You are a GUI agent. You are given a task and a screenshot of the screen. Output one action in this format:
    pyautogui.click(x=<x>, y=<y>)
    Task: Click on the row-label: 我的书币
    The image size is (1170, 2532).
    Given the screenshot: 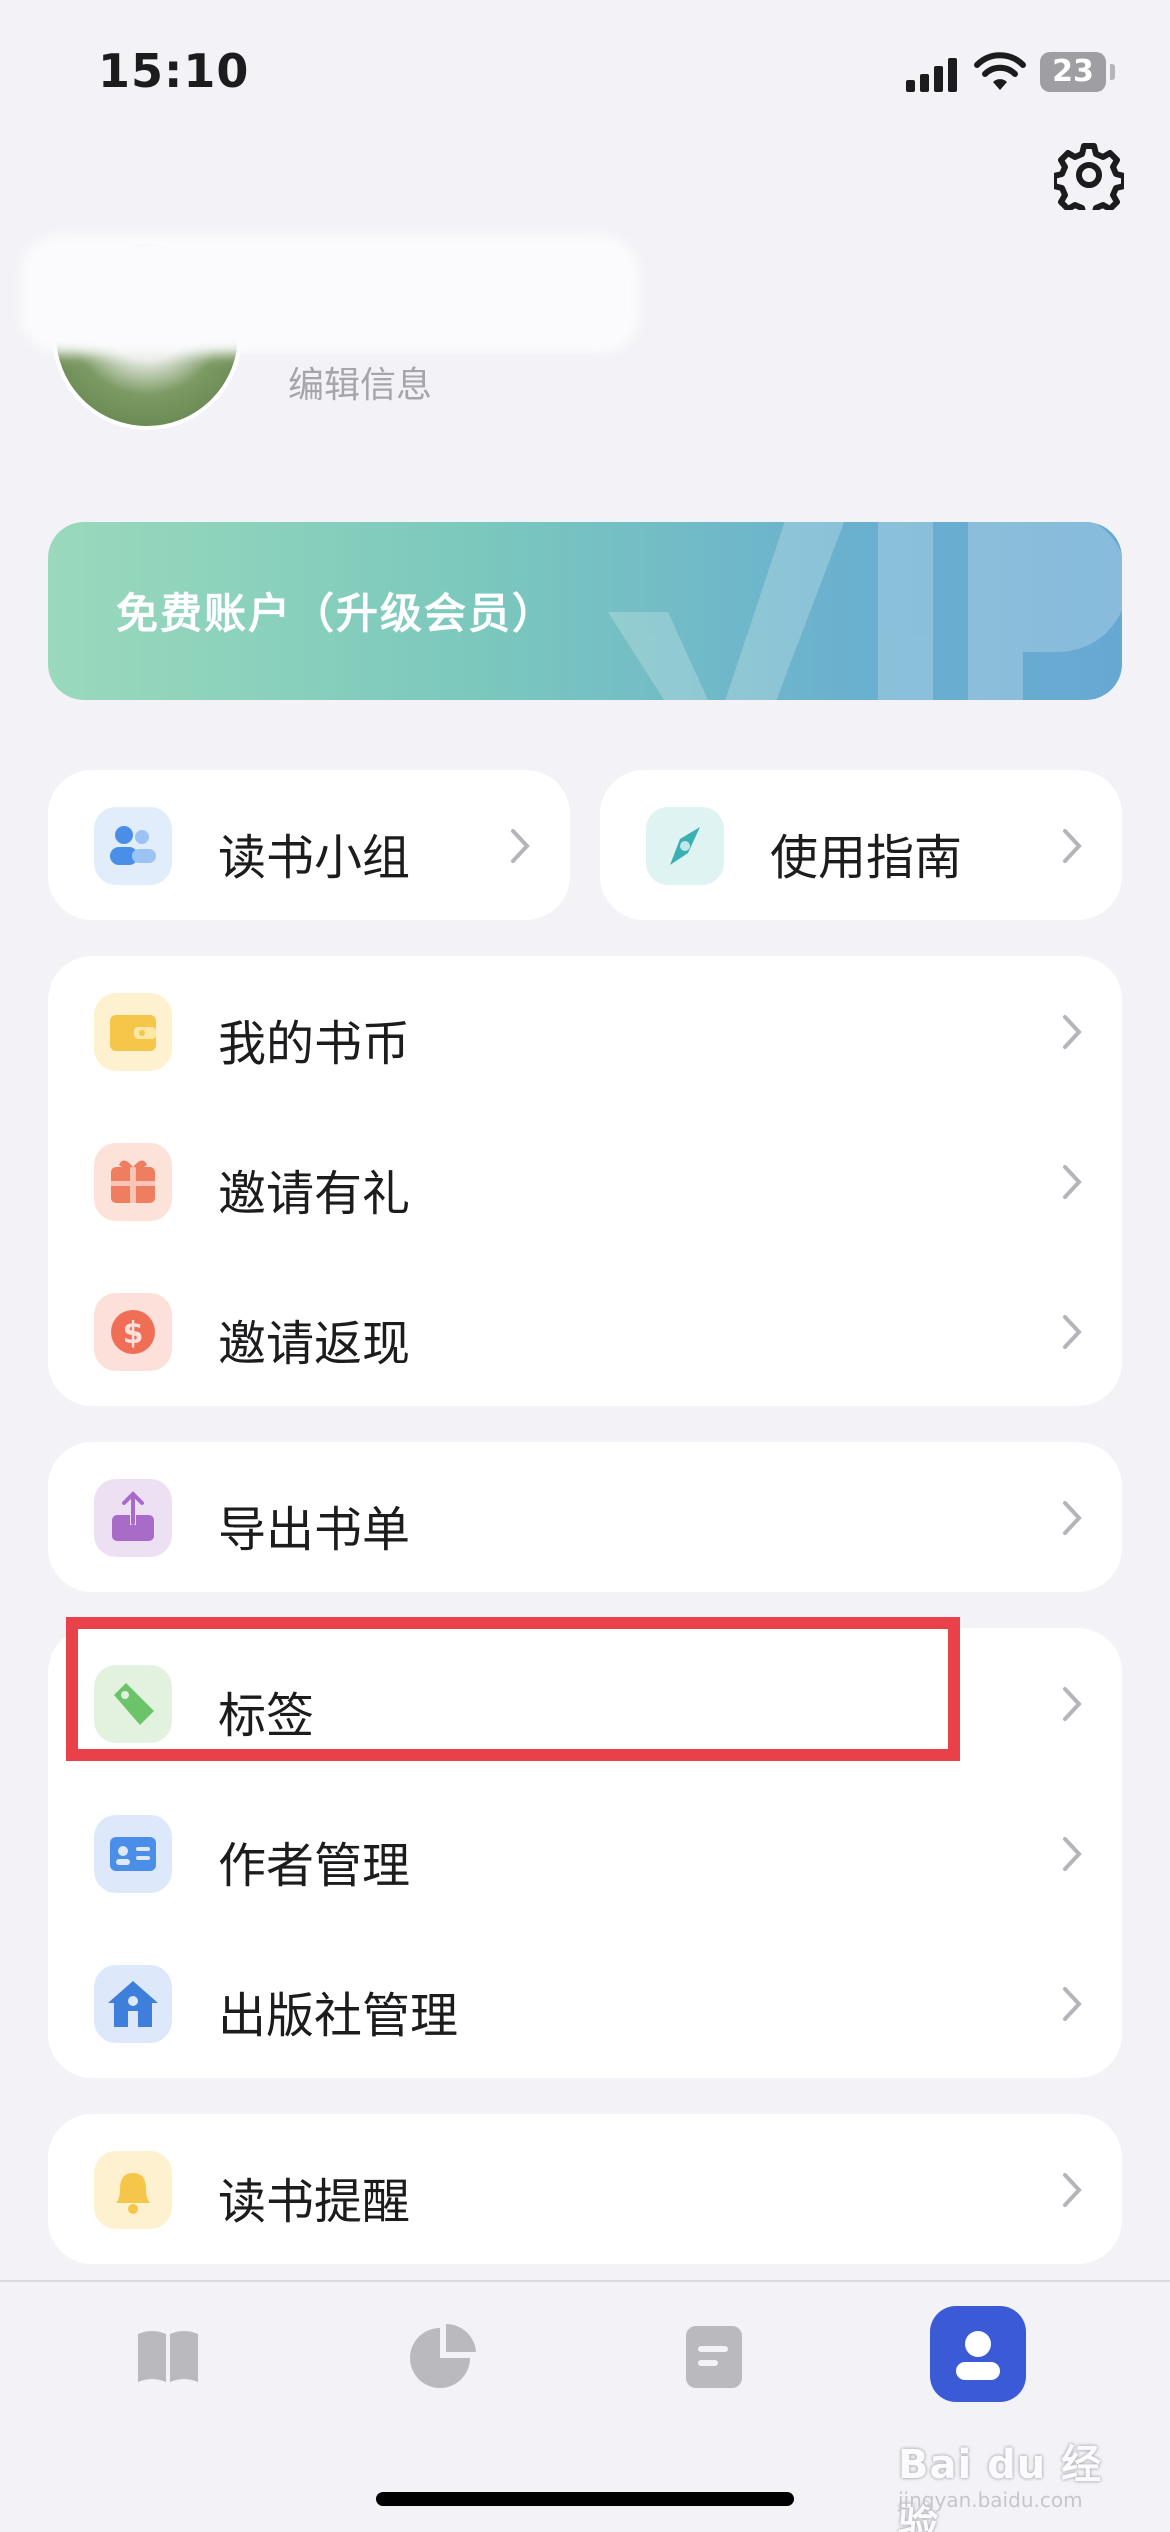 What is the action you would take?
    pyautogui.click(x=314, y=1044)
    